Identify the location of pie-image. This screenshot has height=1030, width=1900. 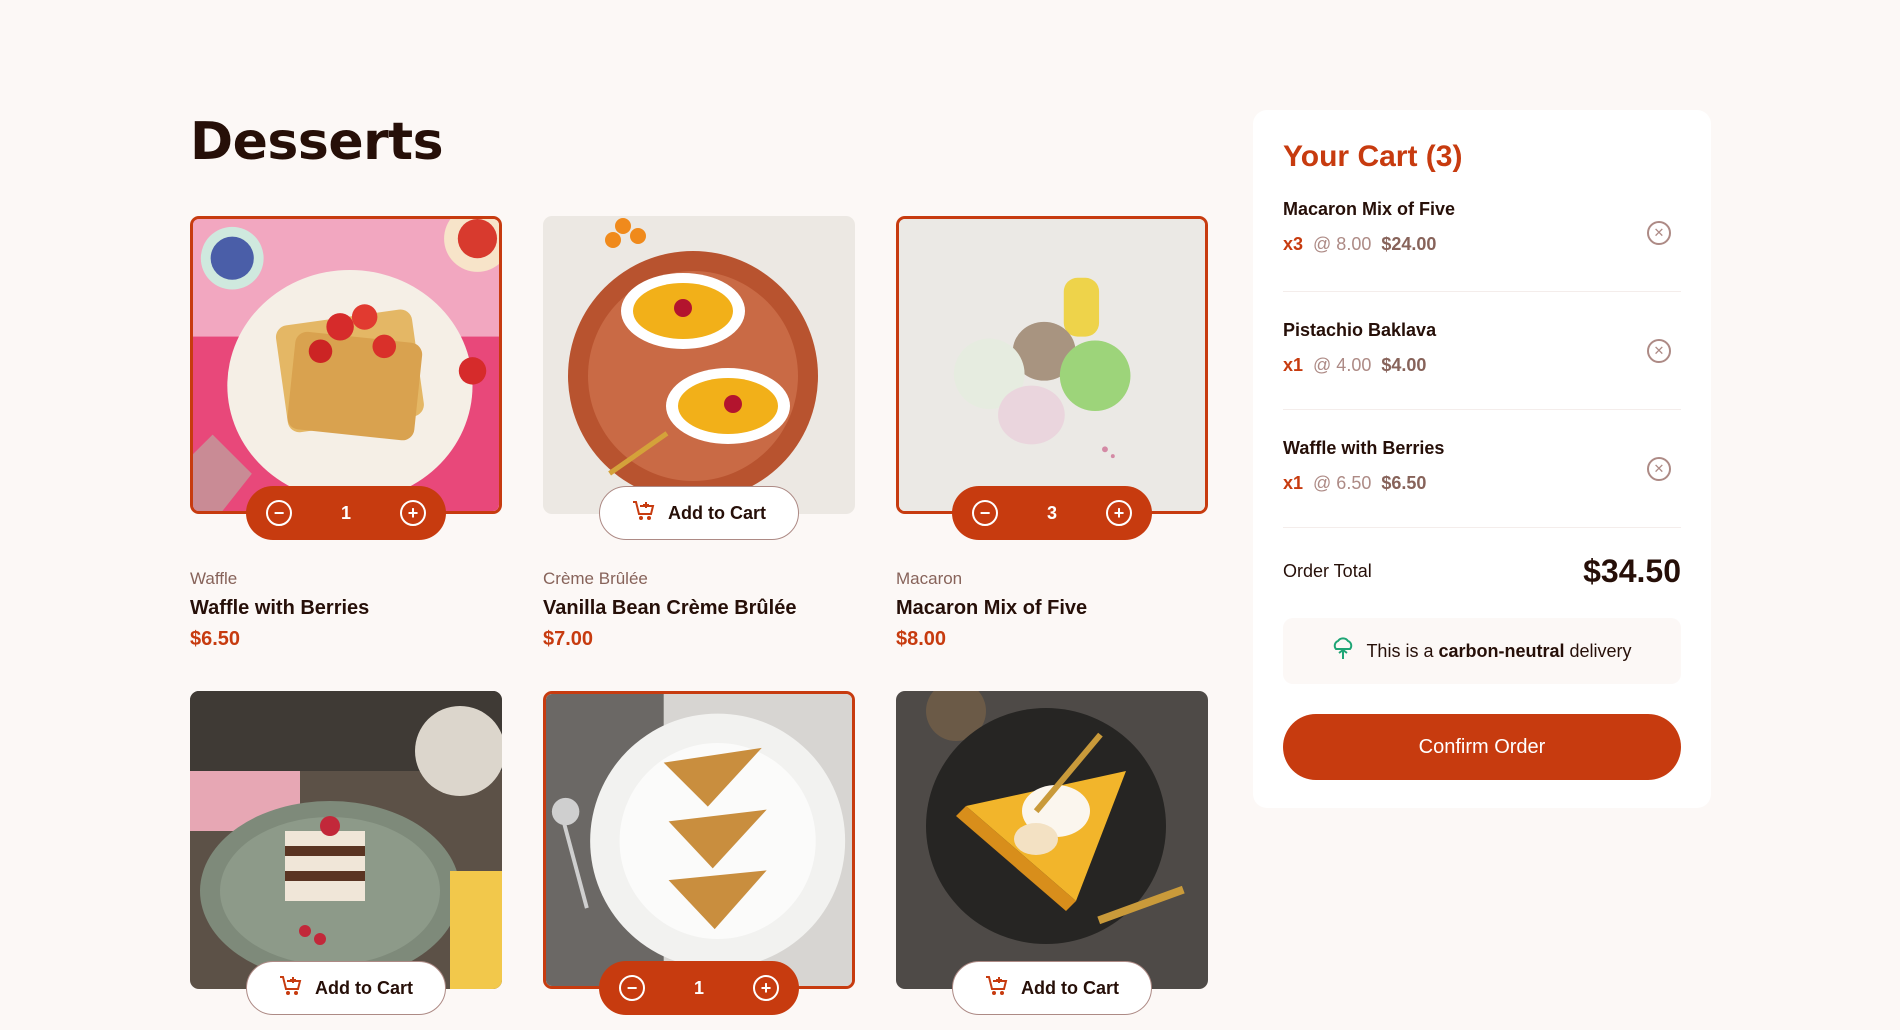
(1052, 840).